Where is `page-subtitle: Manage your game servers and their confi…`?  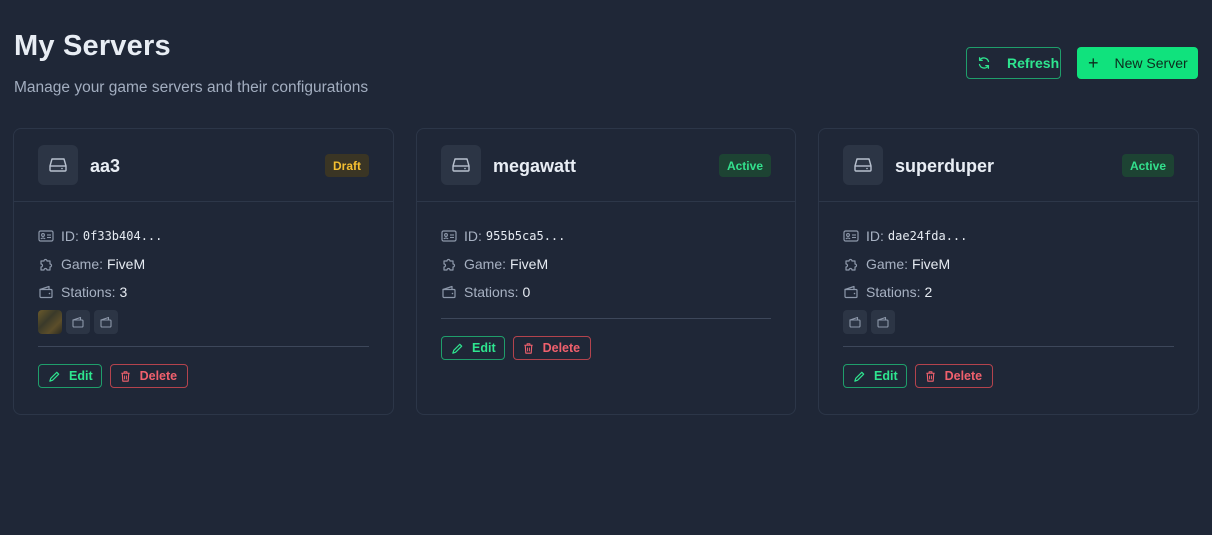 page-subtitle: Manage your game servers and their confi… is located at coordinates (191, 87).